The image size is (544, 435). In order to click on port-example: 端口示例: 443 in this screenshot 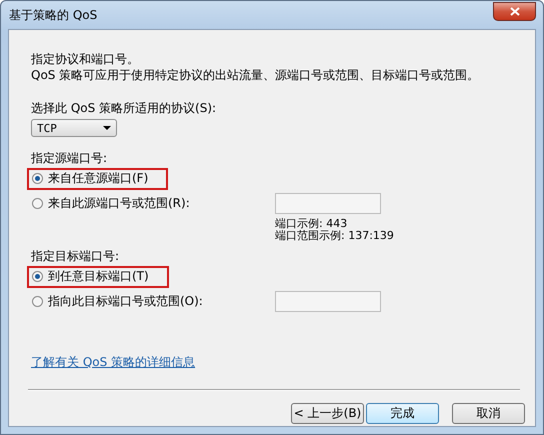, I will do `click(311, 224)`.